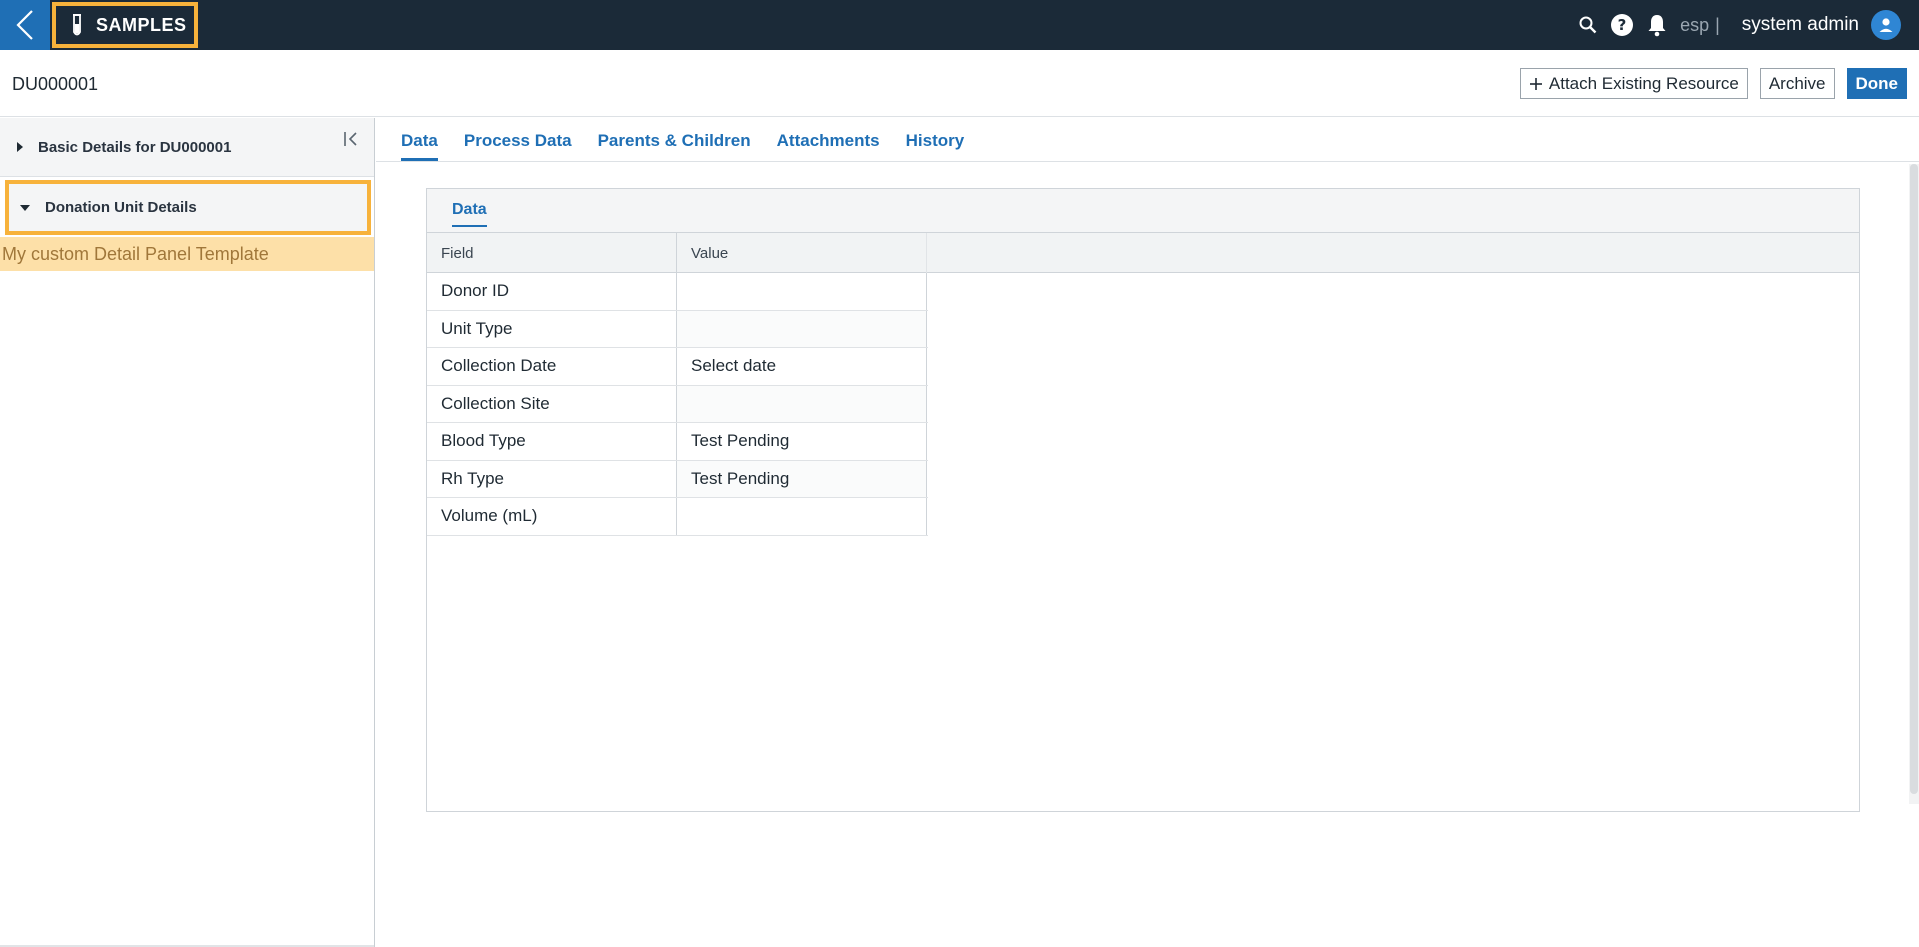 This screenshot has width=1919, height=947. Describe the element at coordinates (802, 366) in the screenshot. I see `value-cell: Select date` at that location.